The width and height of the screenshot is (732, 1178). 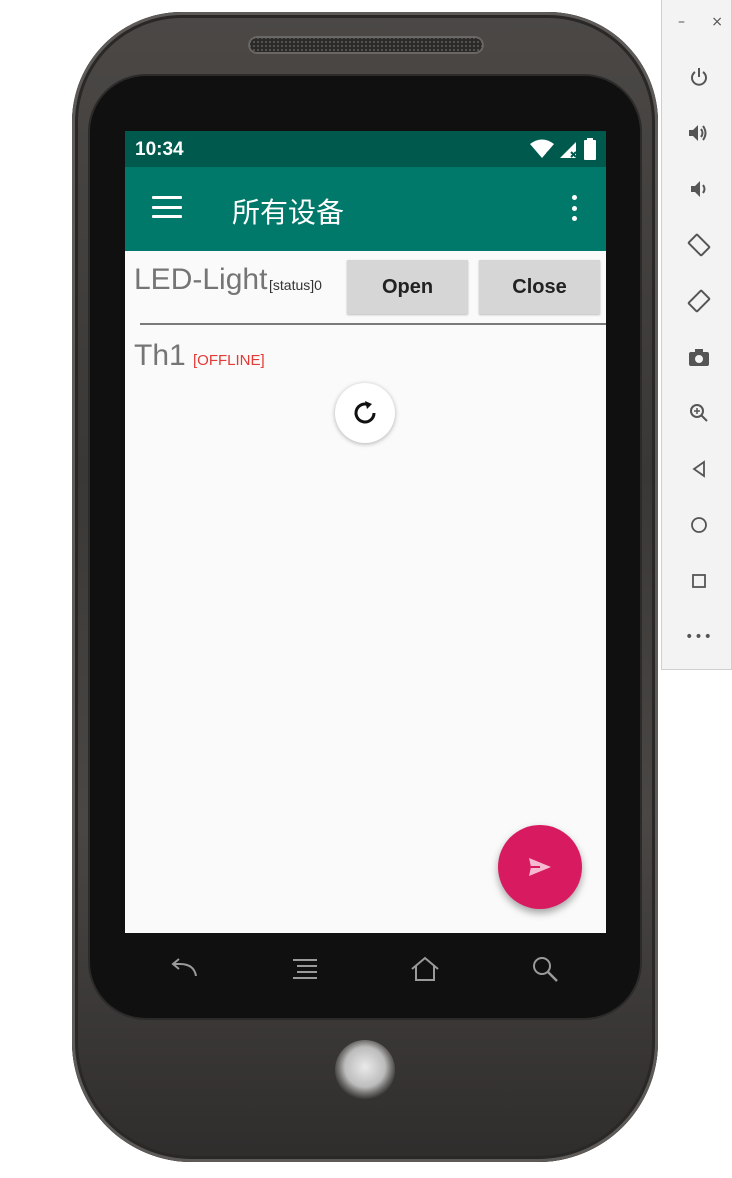 What do you see at coordinates (407, 287) in the screenshot?
I see `open-button: Open` at bounding box center [407, 287].